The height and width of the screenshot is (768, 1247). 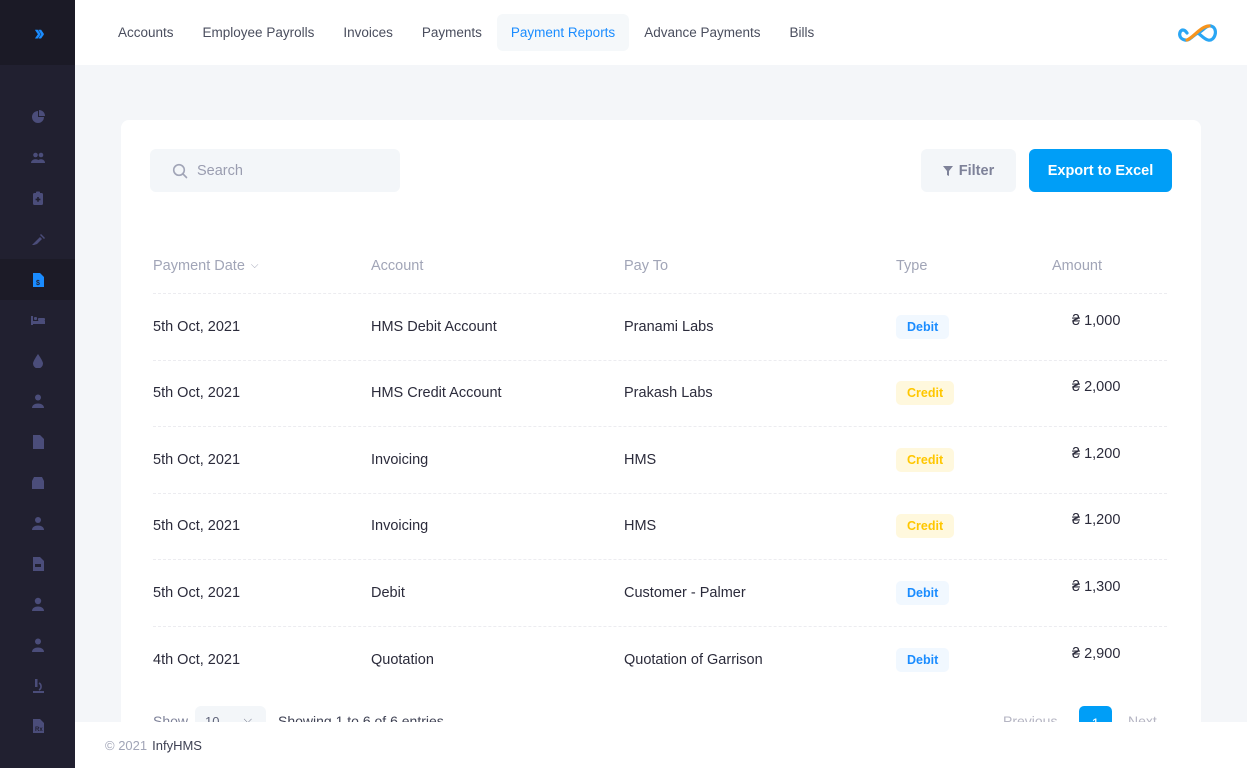 I want to click on sidebar-item-clipboard, so click(x=37, y=198).